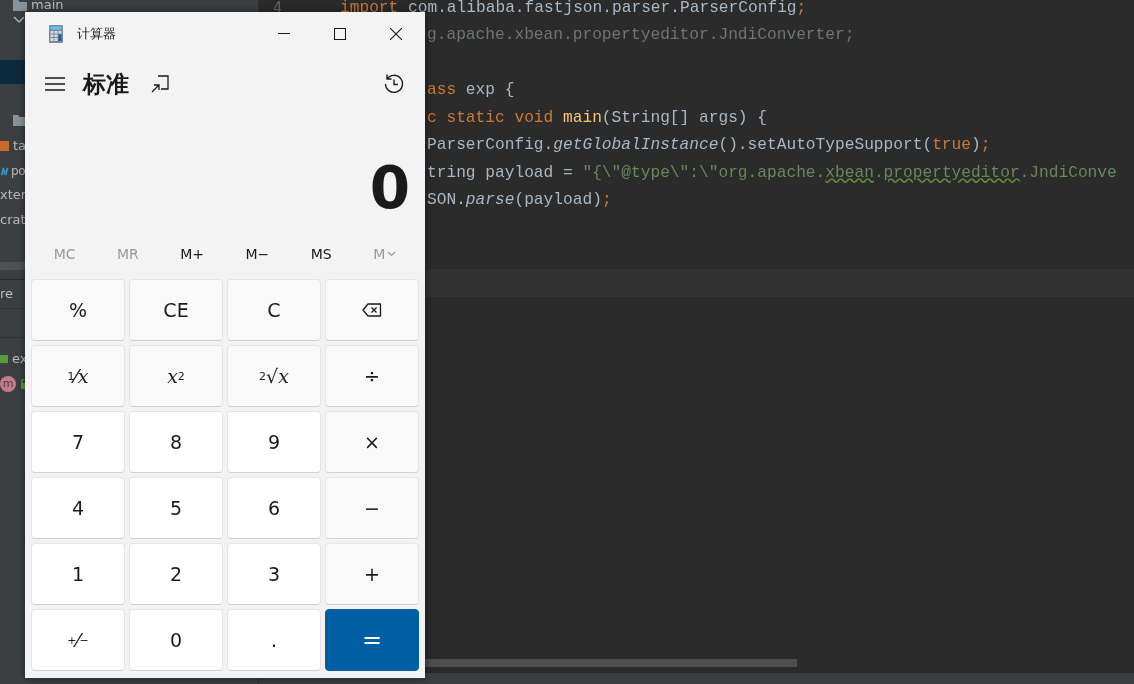  I want to click on memory-button: M+, so click(192, 254).